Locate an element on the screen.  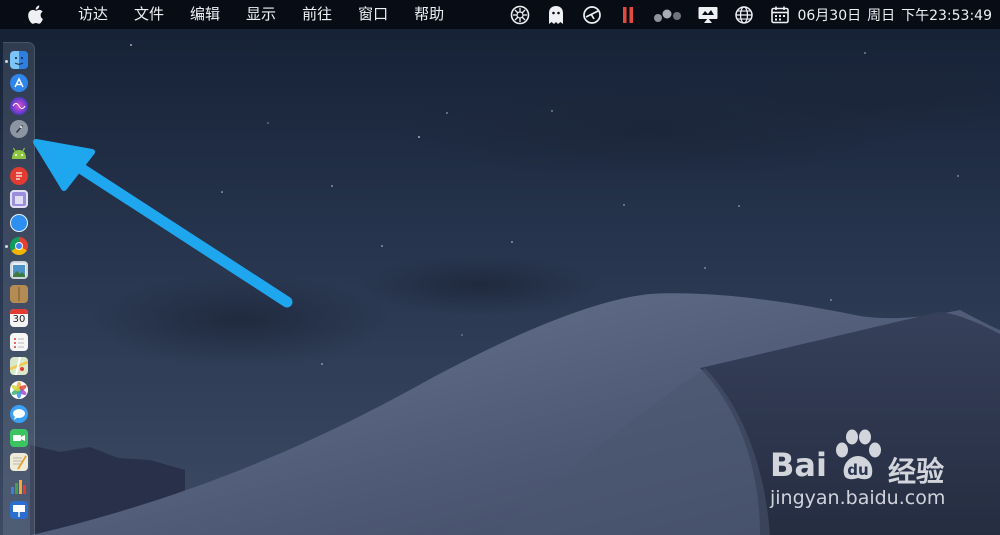
dock-item-keynote is located at coordinates (19, 510).